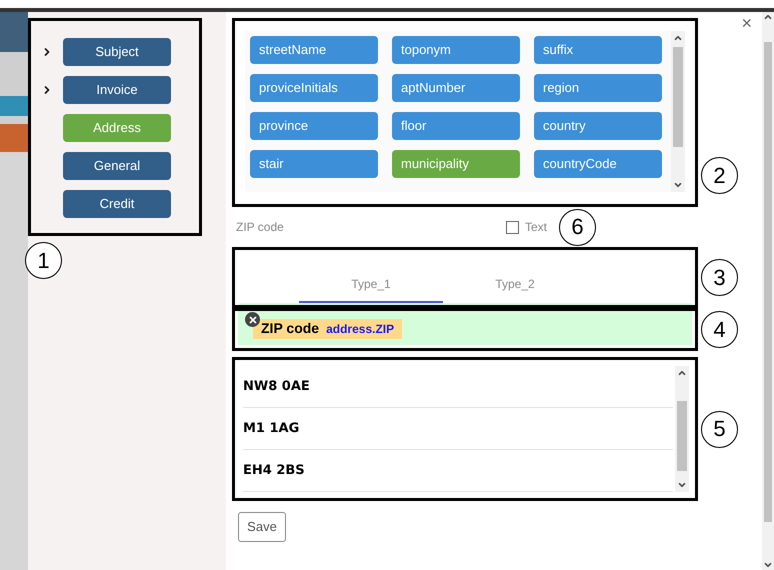  What do you see at coordinates (536, 227) in the screenshot?
I see `checkbox-label: Text` at bounding box center [536, 227].